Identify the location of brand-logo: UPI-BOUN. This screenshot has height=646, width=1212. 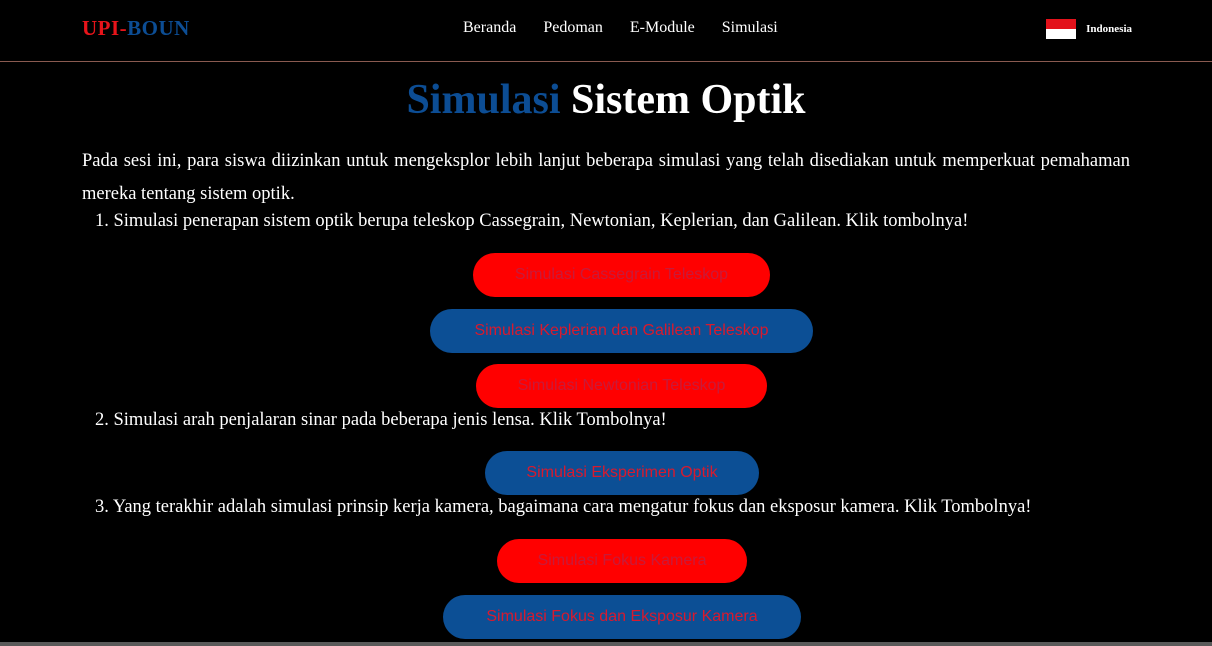
(136, 28).